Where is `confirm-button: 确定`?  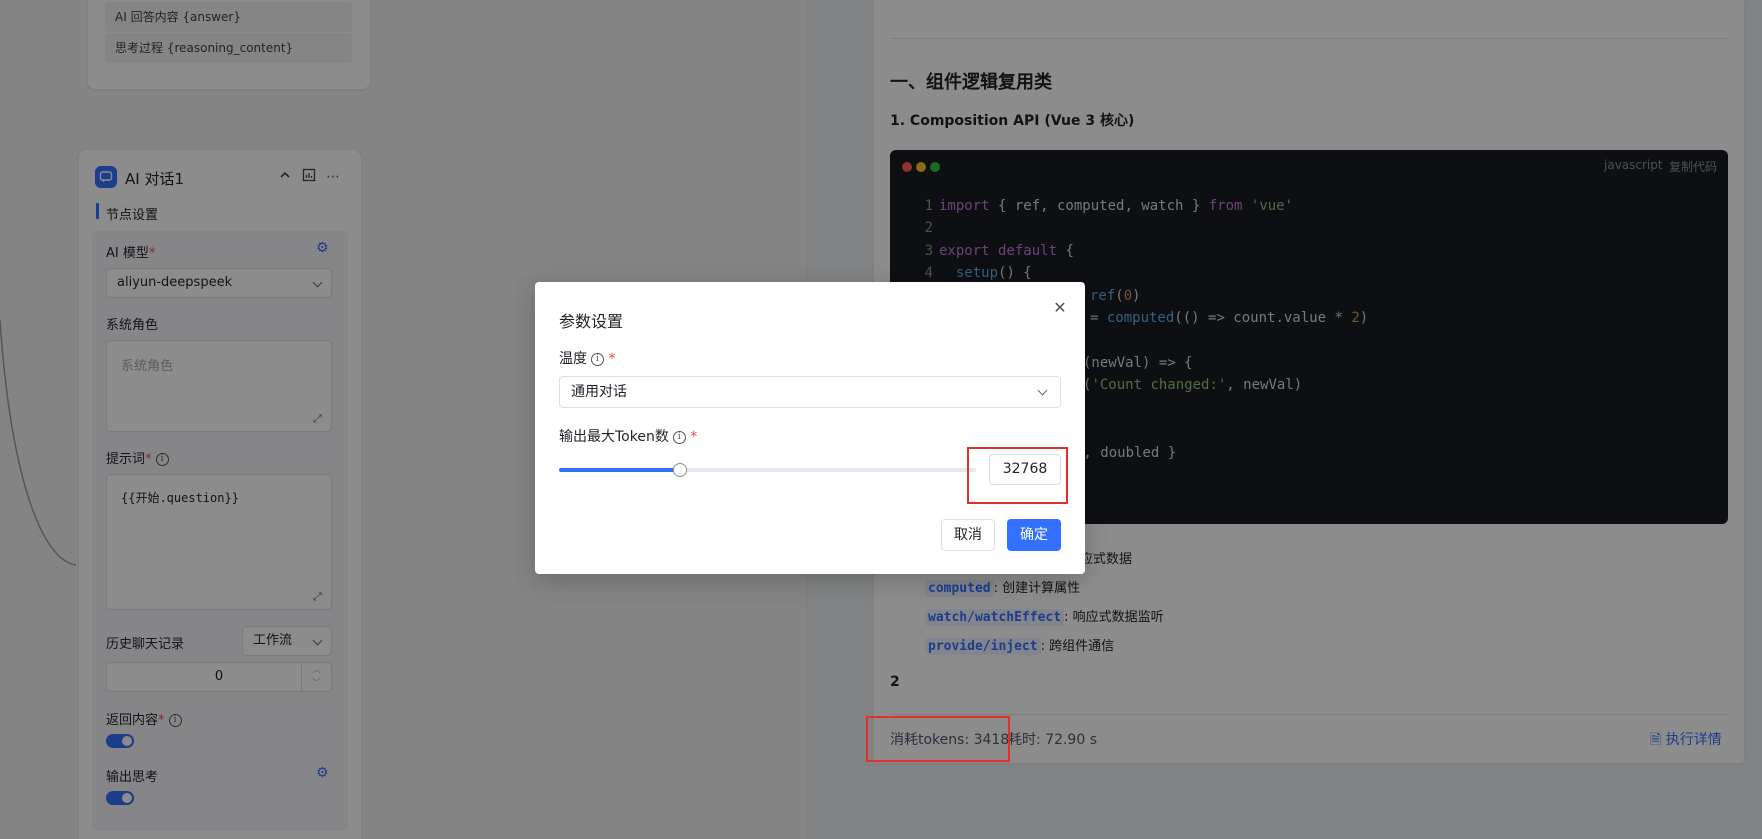
confirm-button: 确定 is located at coordinates (1034, 535).